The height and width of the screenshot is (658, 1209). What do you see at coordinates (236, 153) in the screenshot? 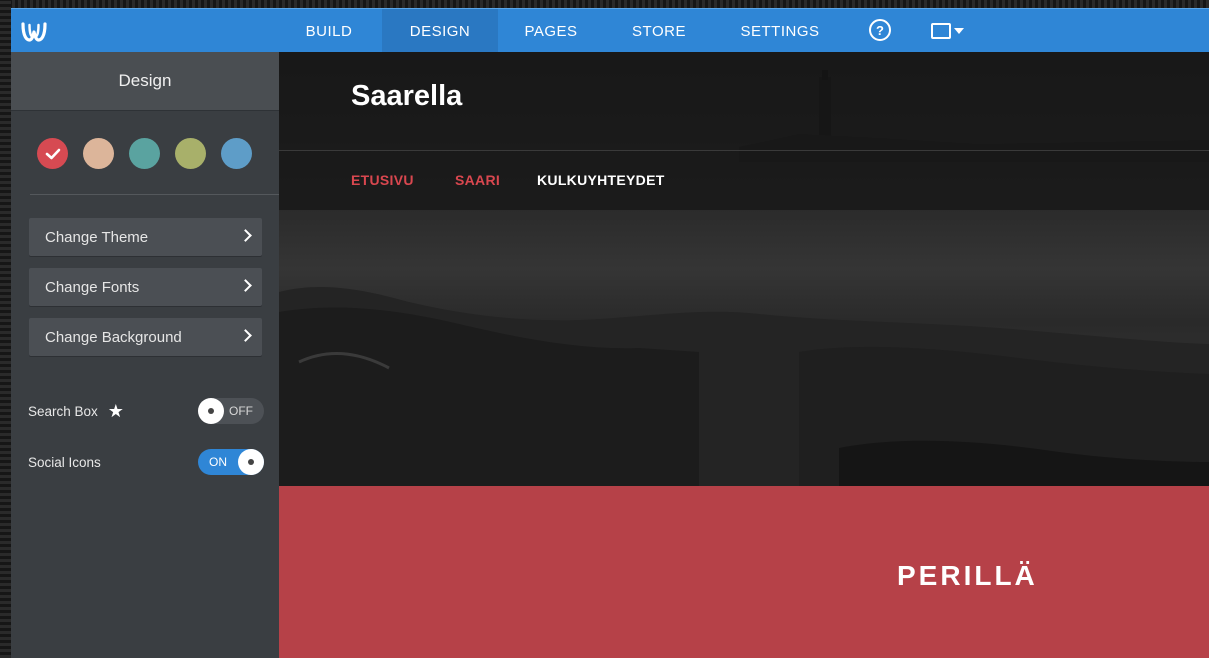
I see `color-swatch-blue` at bounding box center [236, 153].